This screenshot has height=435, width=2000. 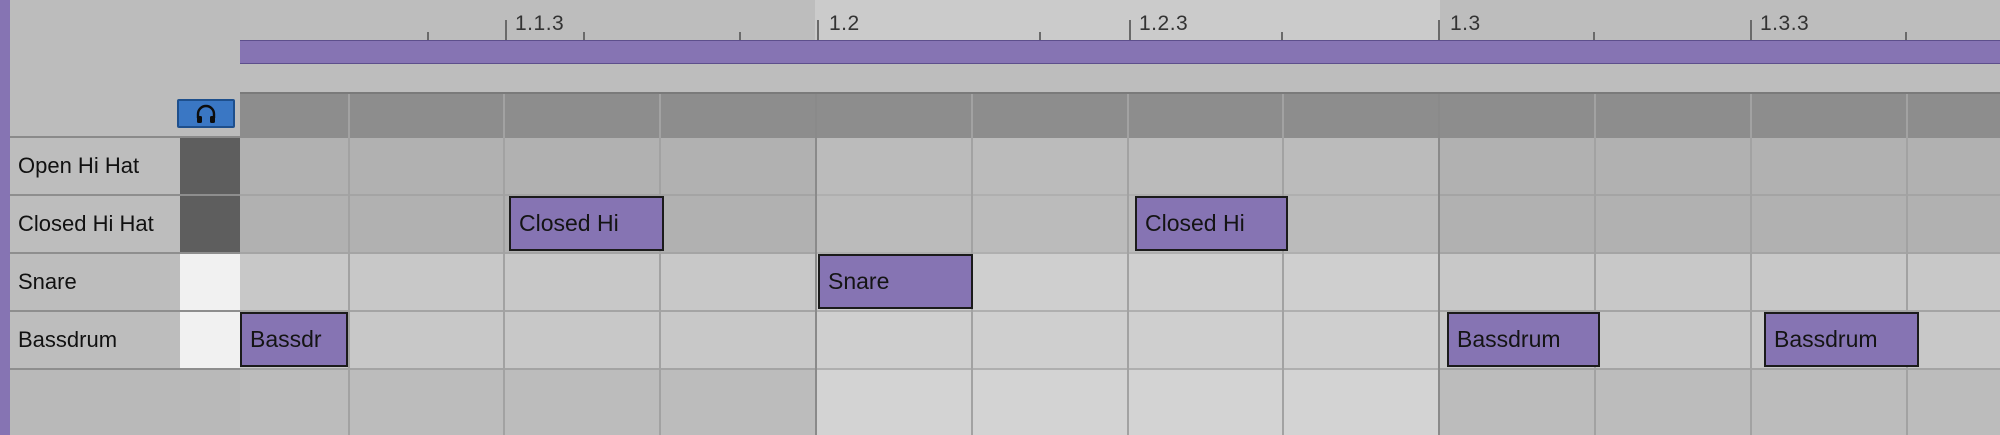 I want to click on note-bassdrum: Bassdr, so click(x=294, y=339).